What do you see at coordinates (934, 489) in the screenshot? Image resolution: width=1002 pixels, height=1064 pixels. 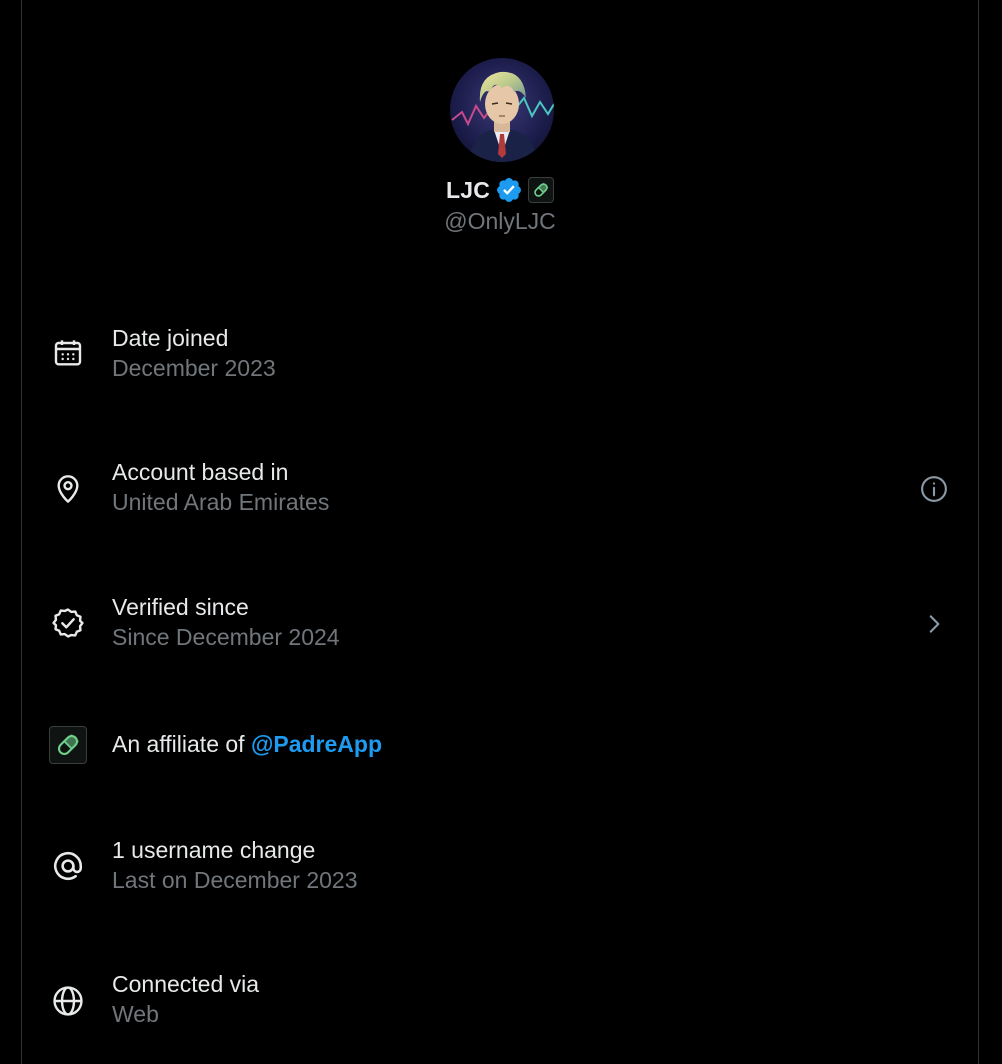 I see `info-icon` at bounding box center [934, 489].